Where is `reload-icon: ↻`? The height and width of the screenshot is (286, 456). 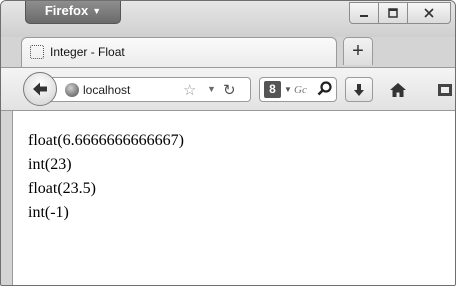 reload-icon: ↻ is located at coordinates (229, 90).